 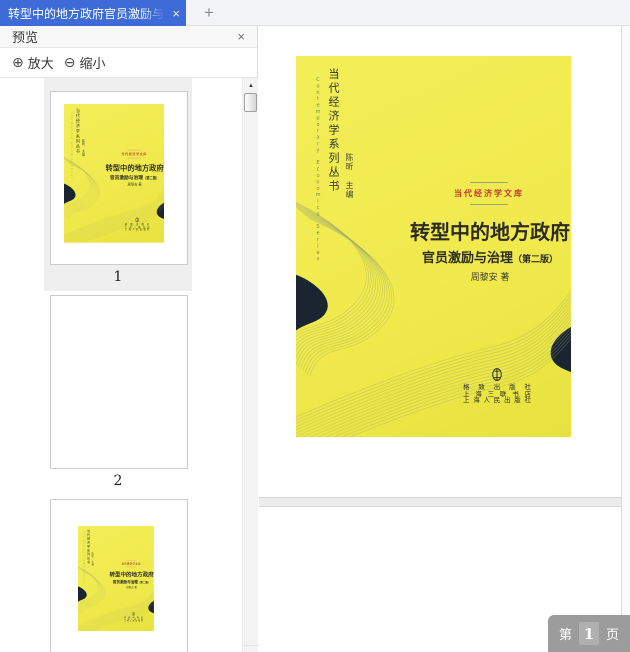 What do you see at coordinates (489, 182) in the screenshot?
I see `collection-rule-top` at bounding box center [489, 182].